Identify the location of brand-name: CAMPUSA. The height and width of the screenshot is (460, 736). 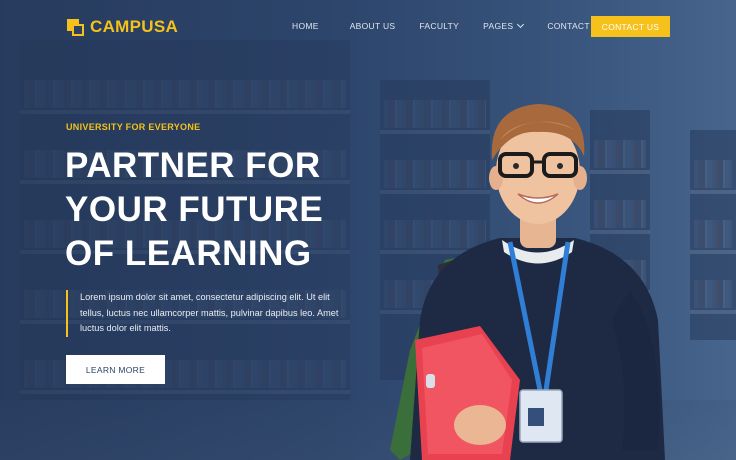
(134, 26).